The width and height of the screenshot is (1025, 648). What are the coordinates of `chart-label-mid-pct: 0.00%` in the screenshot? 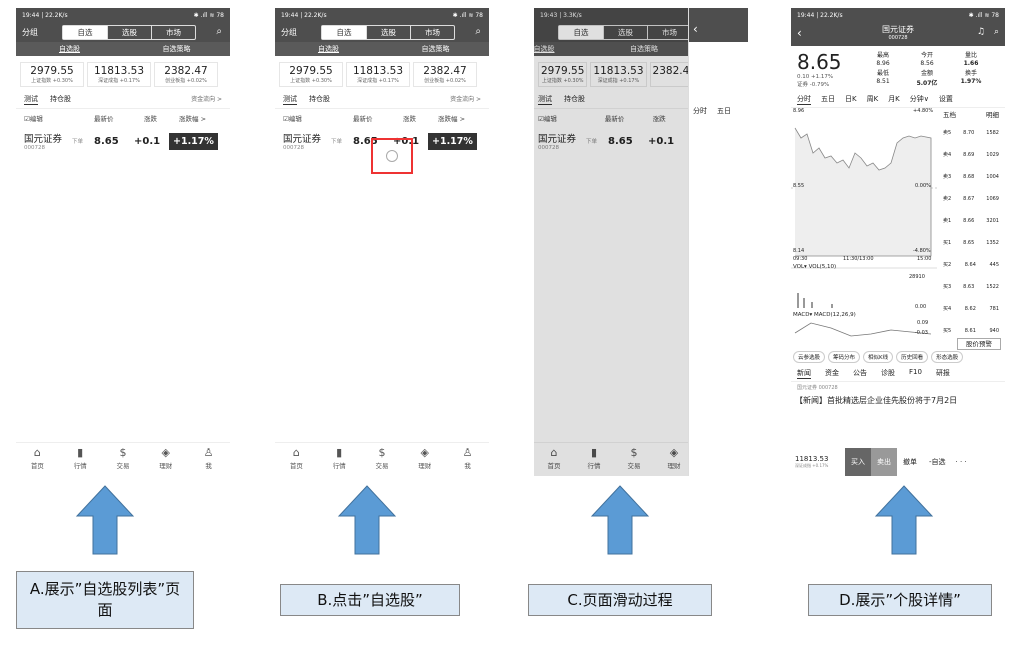 It's located at (923, 186).